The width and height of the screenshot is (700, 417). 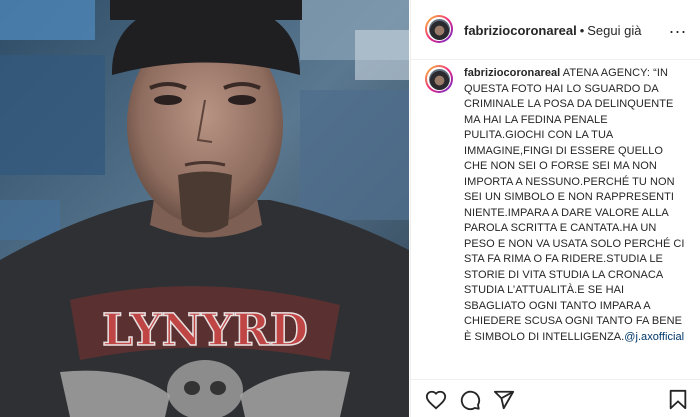 I want to click on share-icon, so click(x=504, y=400).